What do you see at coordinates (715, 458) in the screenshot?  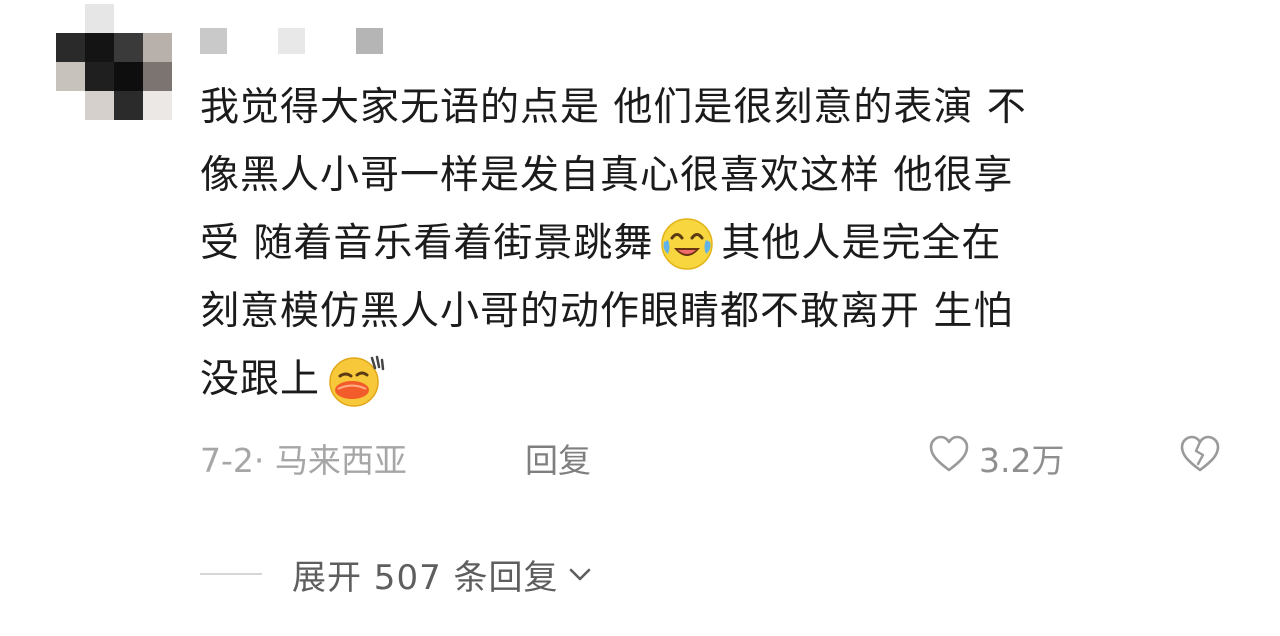 I see `comment-meta-row: 7-2· 马来西亚 回复 3.2万` at bounding box center [715, 458].